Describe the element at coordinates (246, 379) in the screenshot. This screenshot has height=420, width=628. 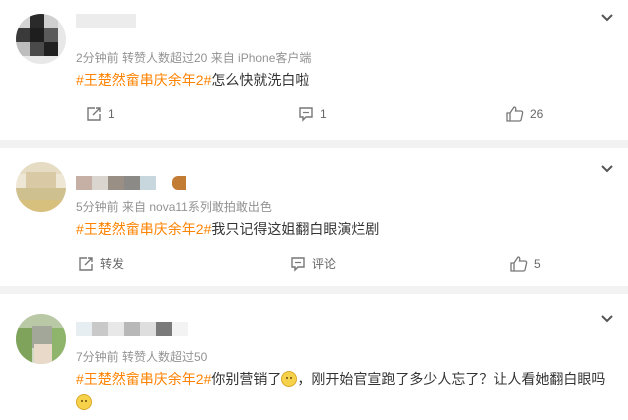
I see `comment-body: 你别营销了` at that location.